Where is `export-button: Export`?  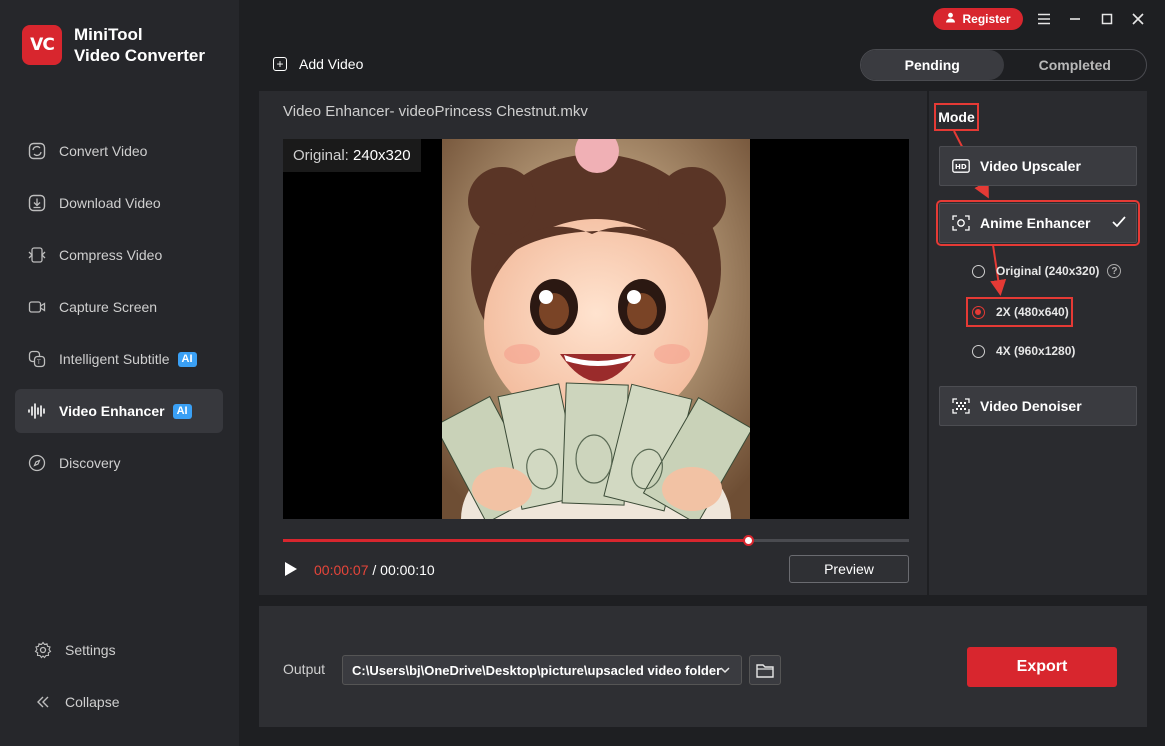
export-button: Export is located at coordinates (1042, 667).